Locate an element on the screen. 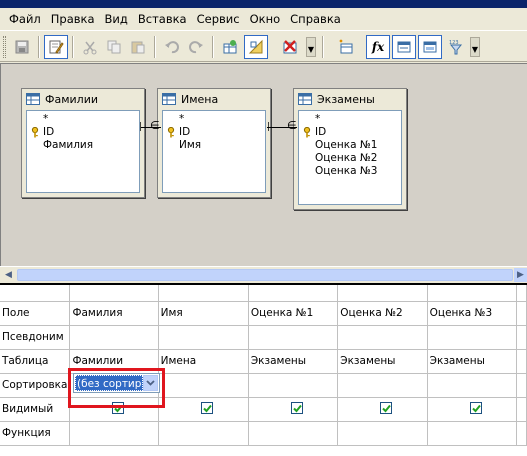  undo-button is located at coordinates (172, 47).